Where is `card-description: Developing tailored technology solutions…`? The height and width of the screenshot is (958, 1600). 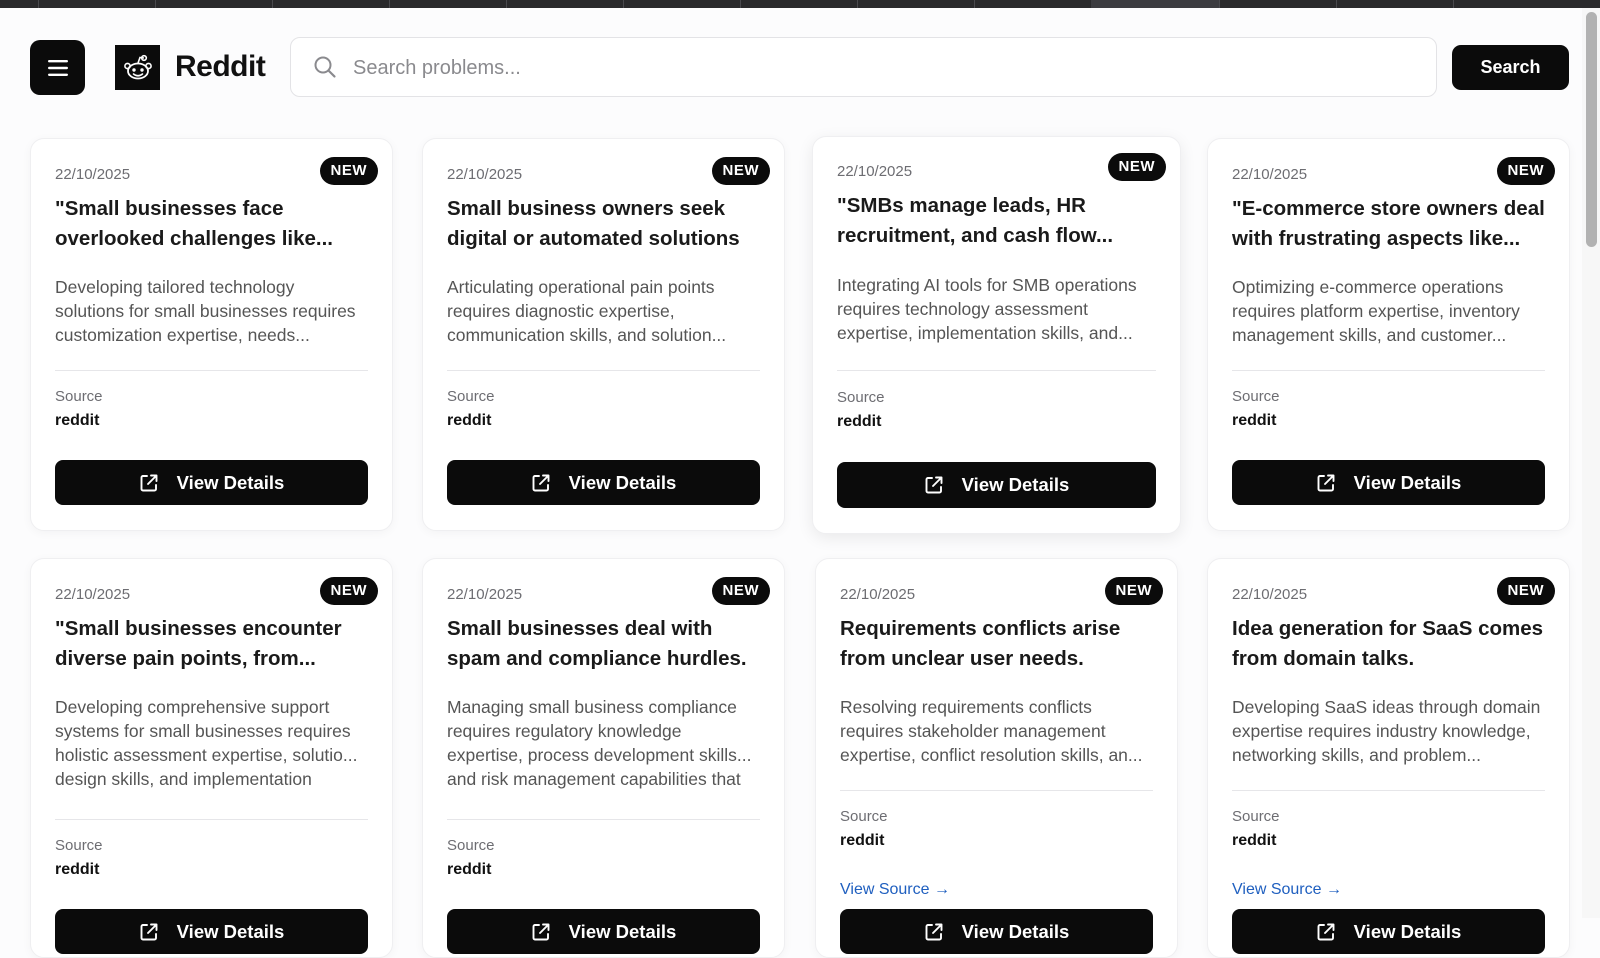
card-description: Developing tailored technology solutions… is located at coordinates (205, 311).